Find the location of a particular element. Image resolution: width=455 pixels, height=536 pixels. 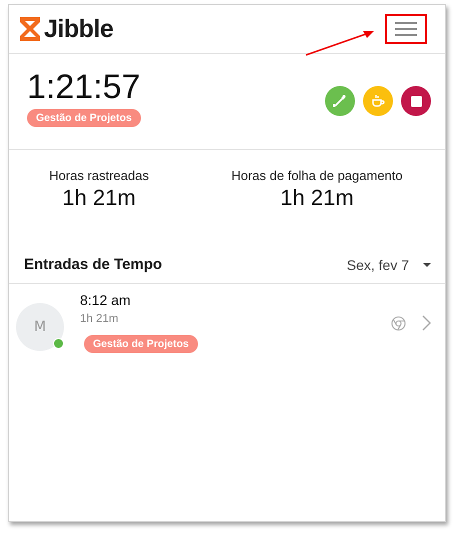

coffee-cup-icon is located at coordinates (378, 101).